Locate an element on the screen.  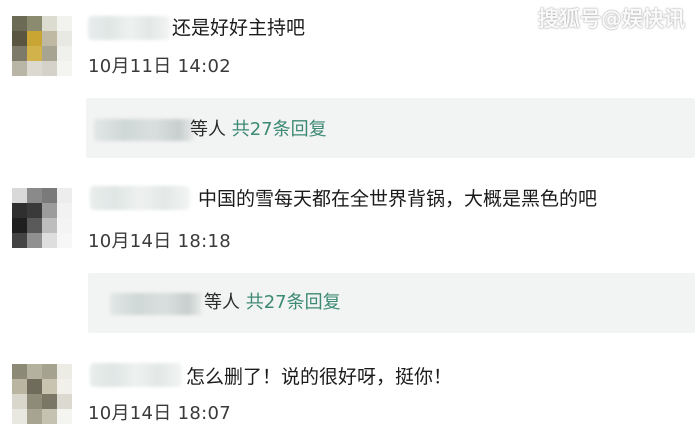
watermark: 搜狐号@娱快讯 is located at coordinates (611, 19).